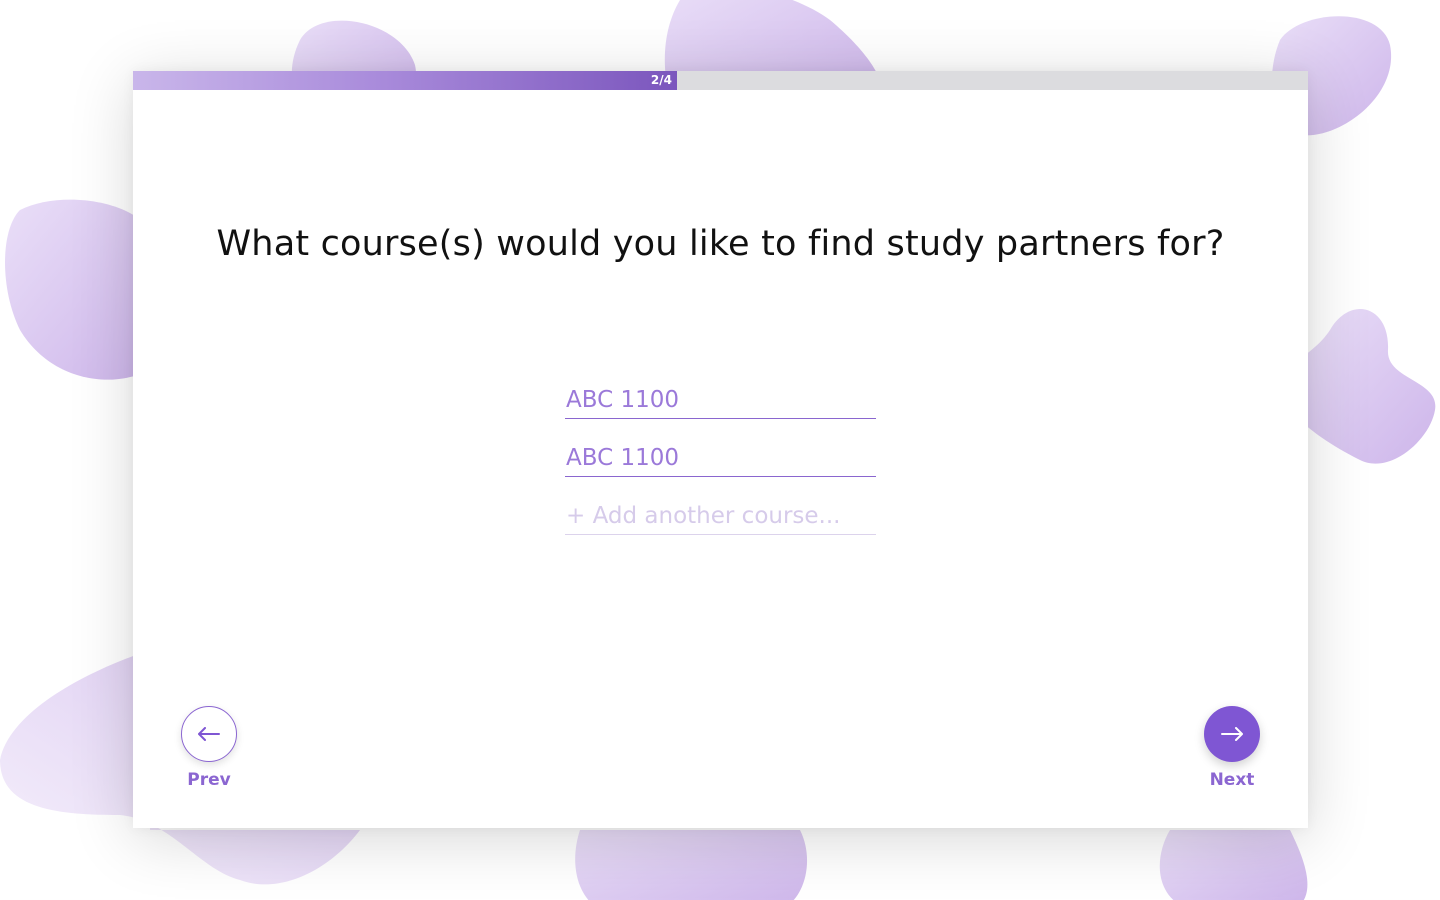  Describe the element at coordinates (720, 80) in the screenshot. I see `progress-bar: 2/4` at that location.